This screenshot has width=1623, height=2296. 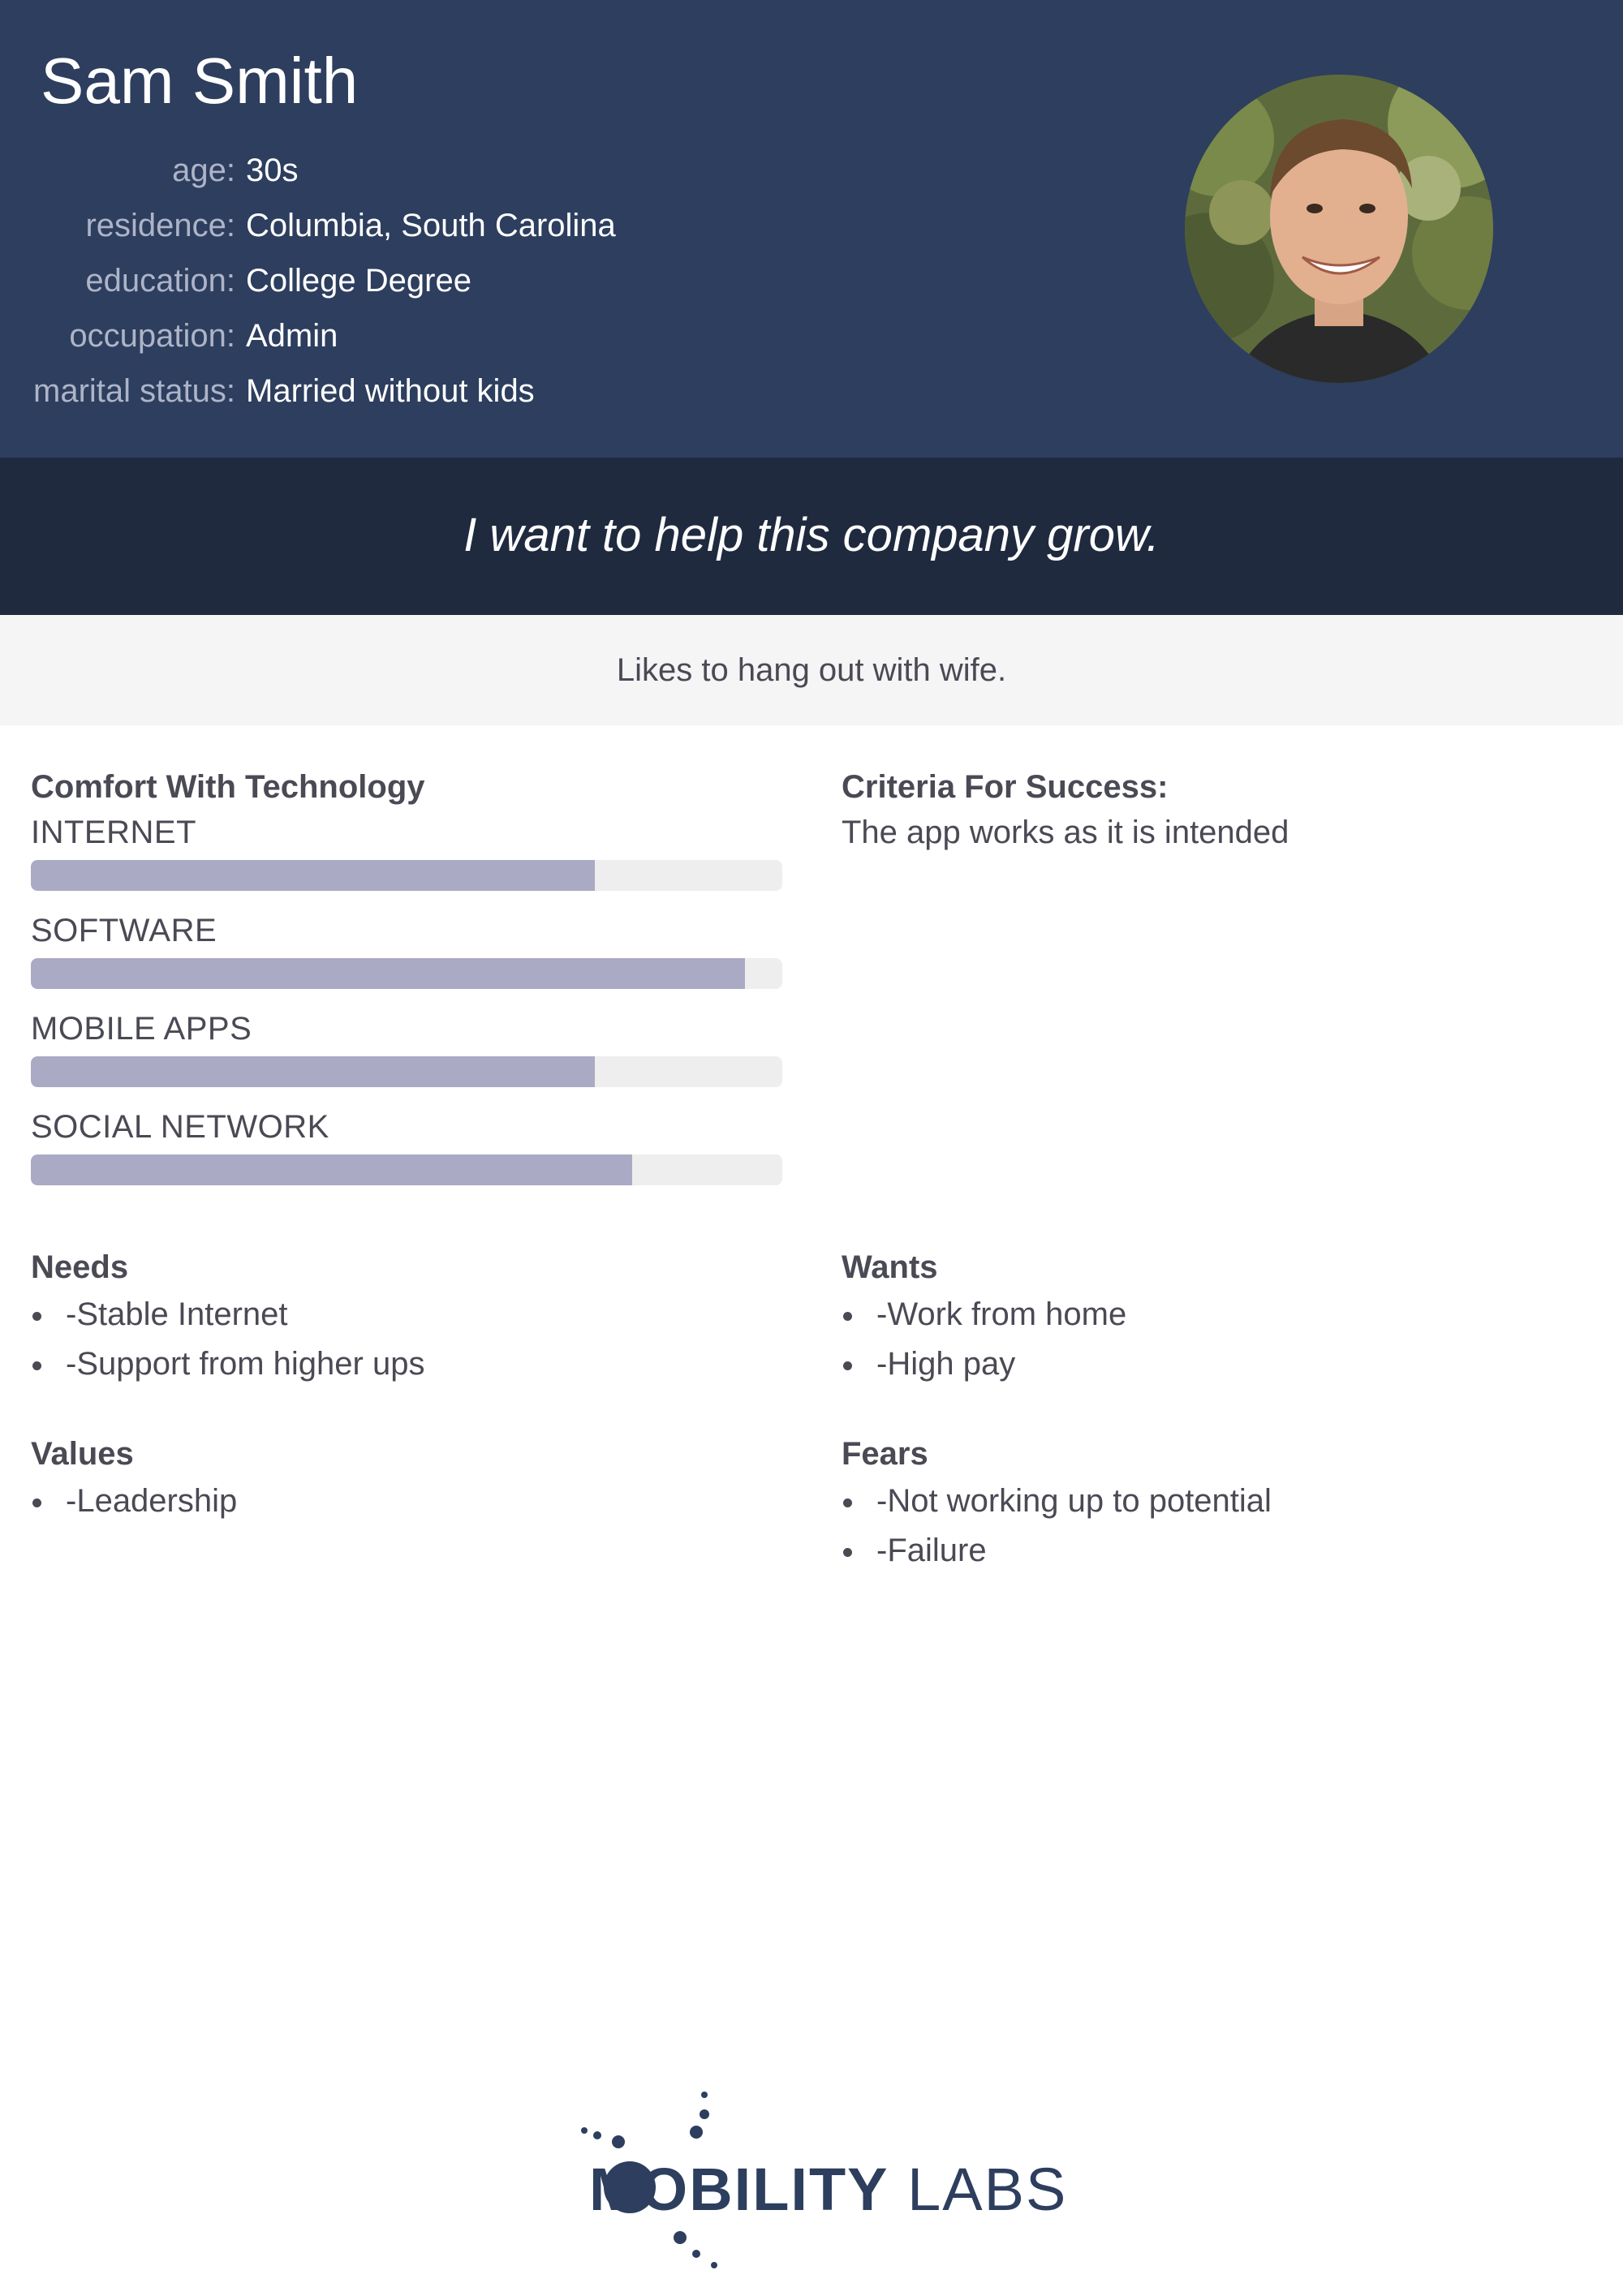 I want to click on values-section: Values -Leadership, so click(x=406, y=1478).